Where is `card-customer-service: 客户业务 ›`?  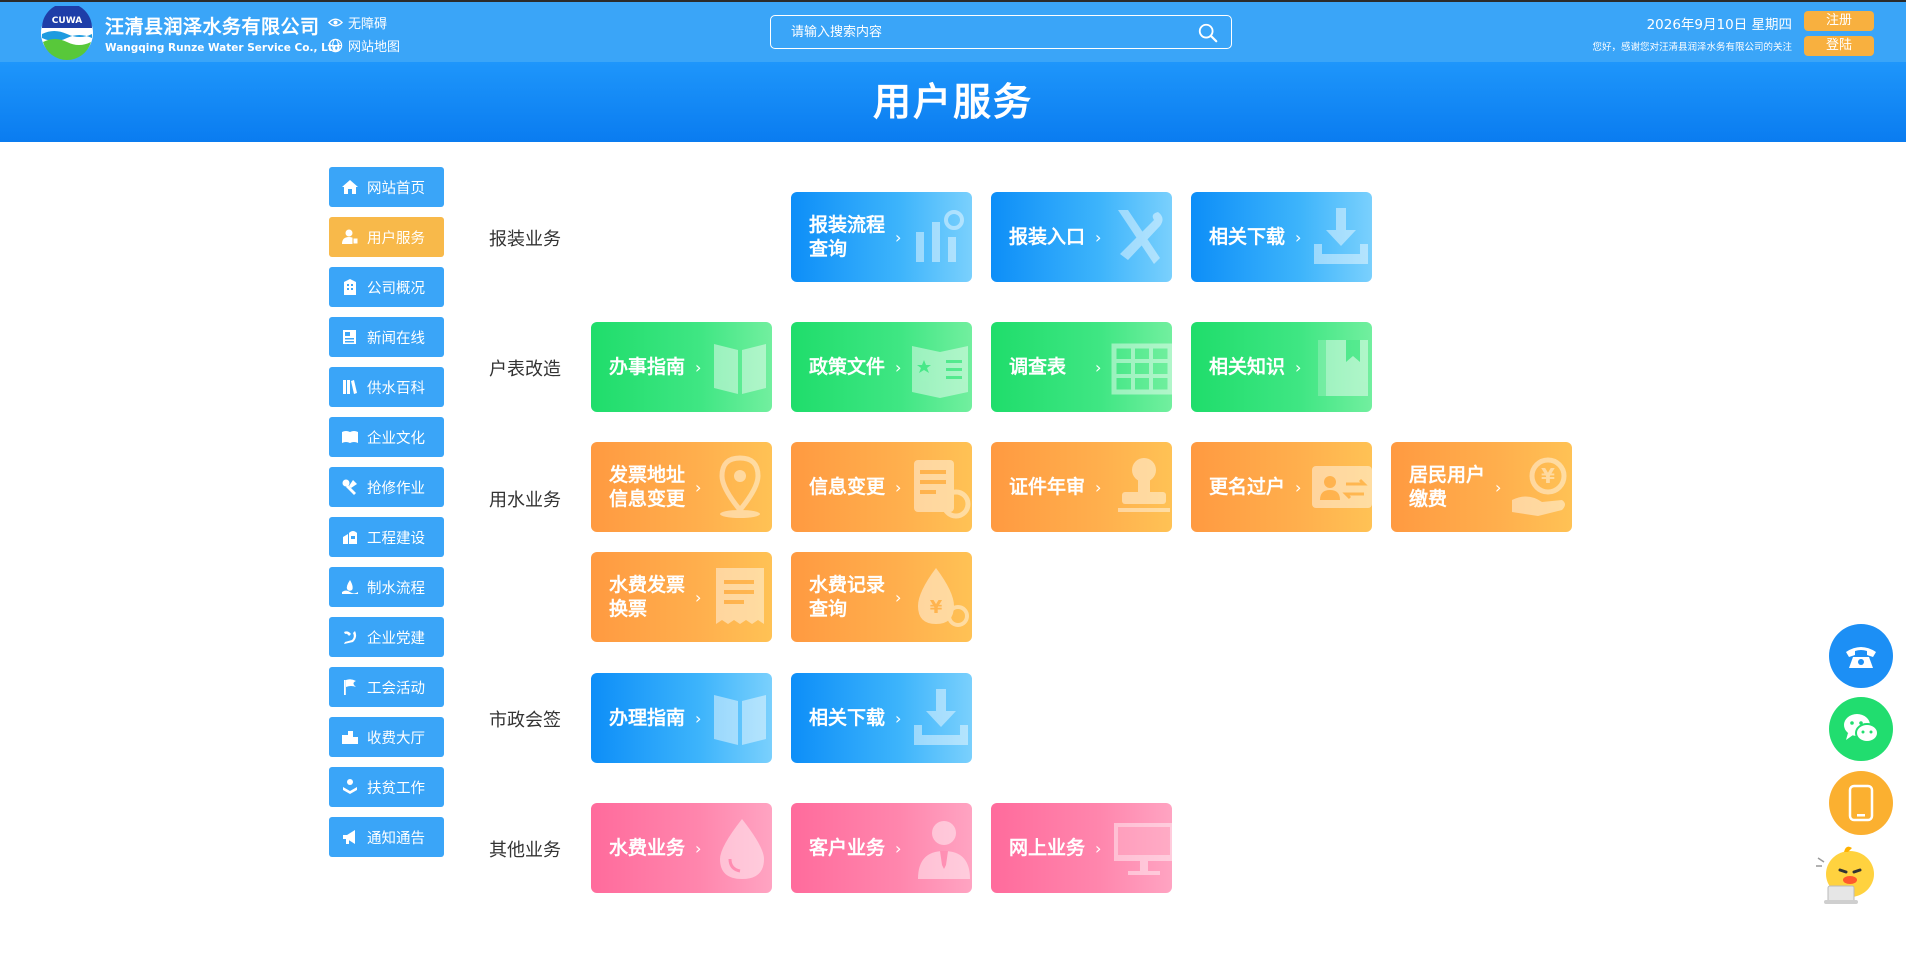
card-customer-service: 客户业务 › is located at coordinates (881, 848).